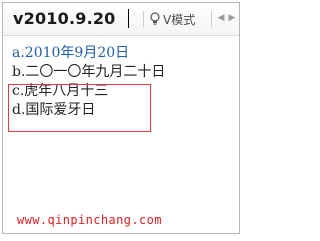 This screenshot has height=241, width=320. I want to click on composition-bar: v2010.9.20 V模式 ◀ ▶, so click(121, 19).